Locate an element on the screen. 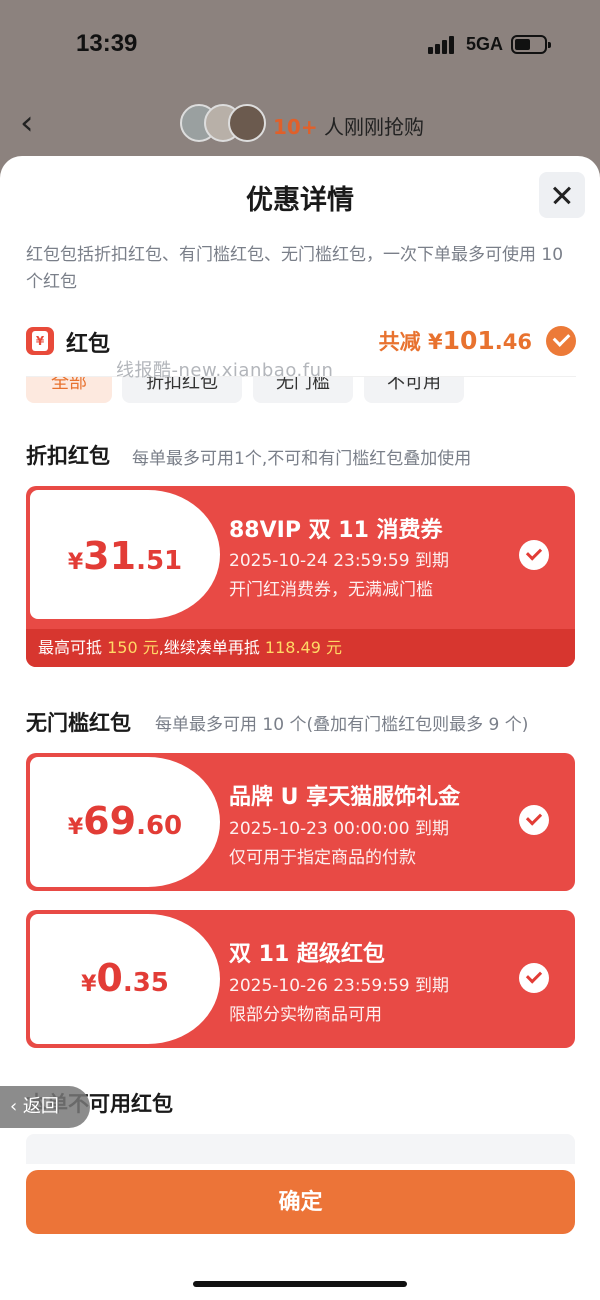 The width and height of the screenshot is (600, 1300). coupon-name: 双 11 超级红包 is located at coordinates (307, 954).